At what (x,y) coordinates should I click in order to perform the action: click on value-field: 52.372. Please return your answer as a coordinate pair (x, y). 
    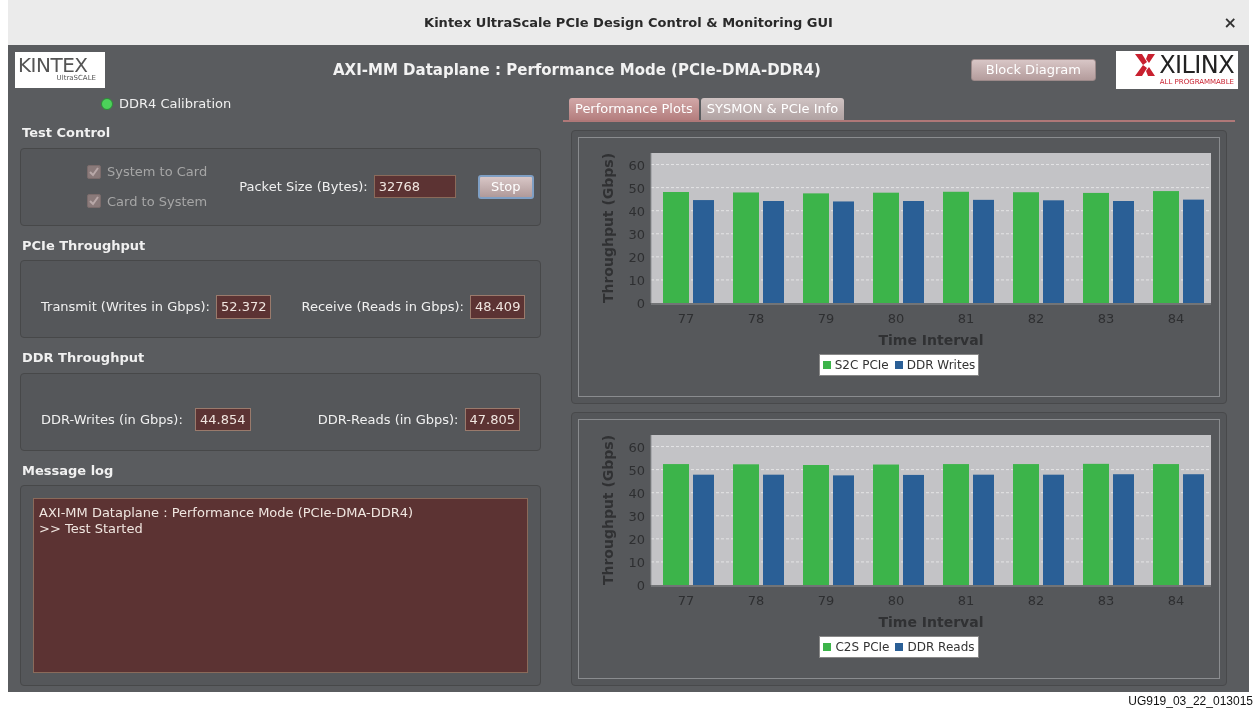
    Looking at the image, I should click on (243, 307).